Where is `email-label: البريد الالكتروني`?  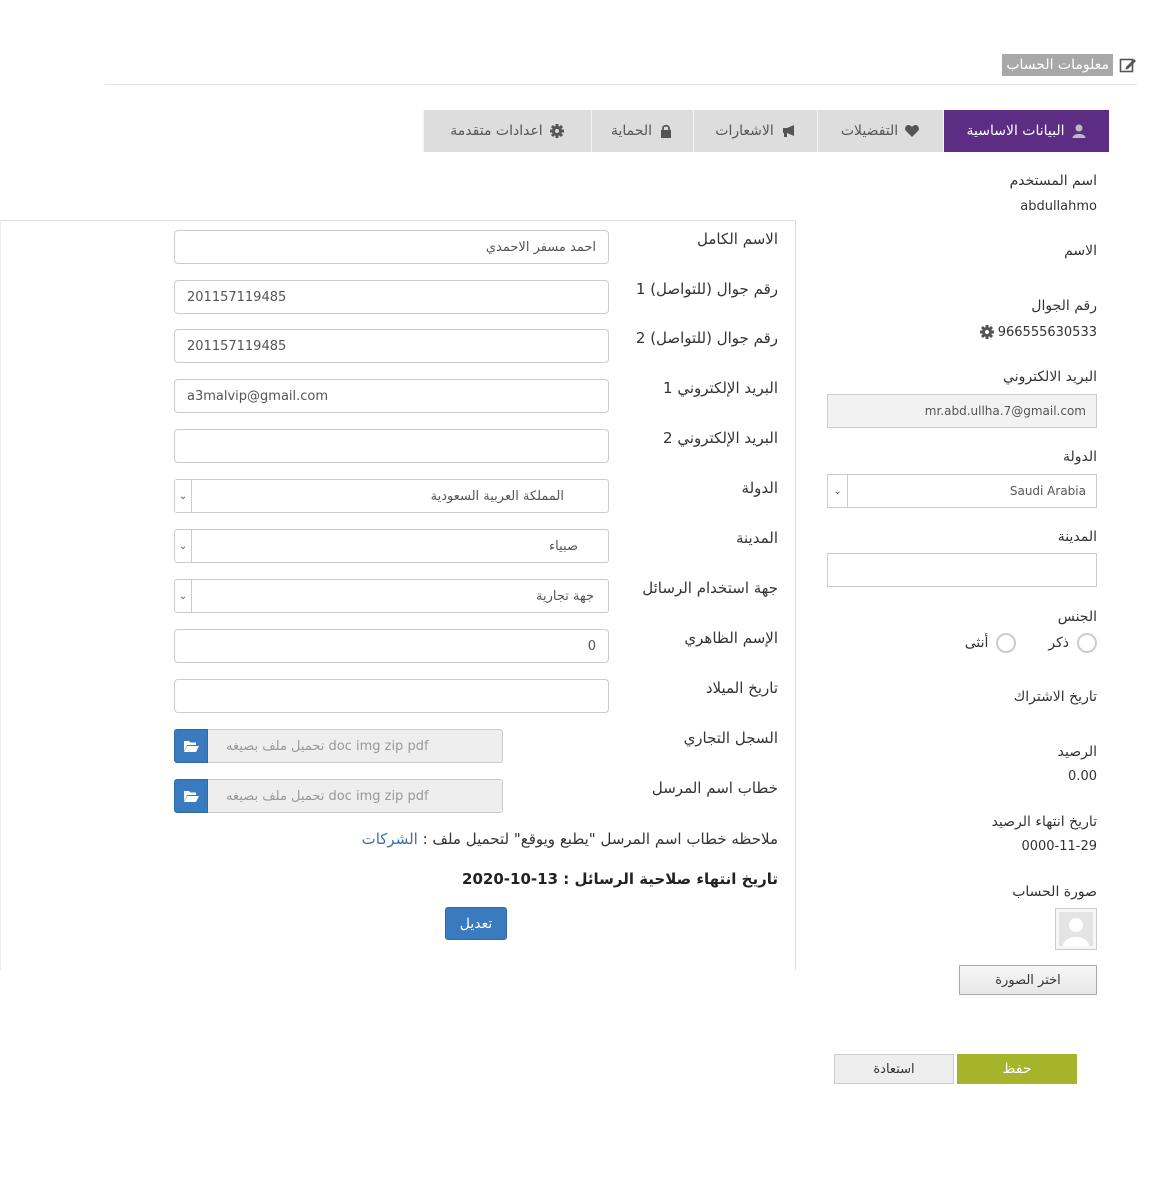
email-label: البريد الالكتروني is located at coordinates (1050, 377).